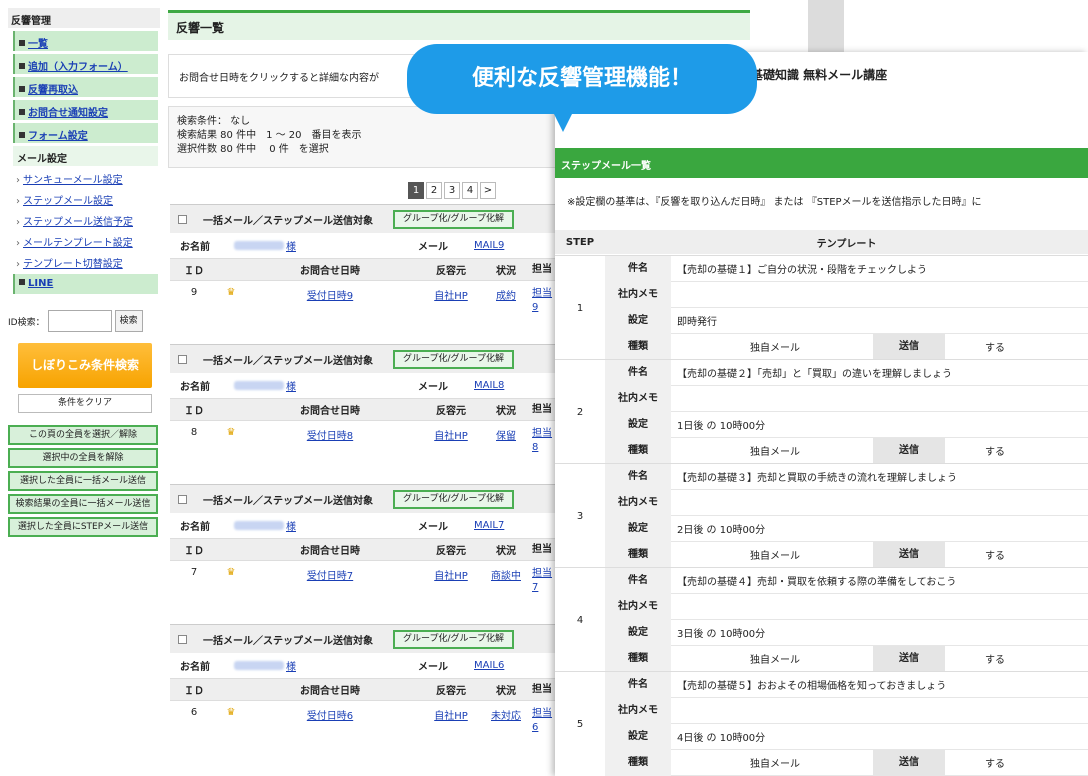 The image size is (1088, 776). I want to click on section-title: ステップメール一覧, so click(821, 163).